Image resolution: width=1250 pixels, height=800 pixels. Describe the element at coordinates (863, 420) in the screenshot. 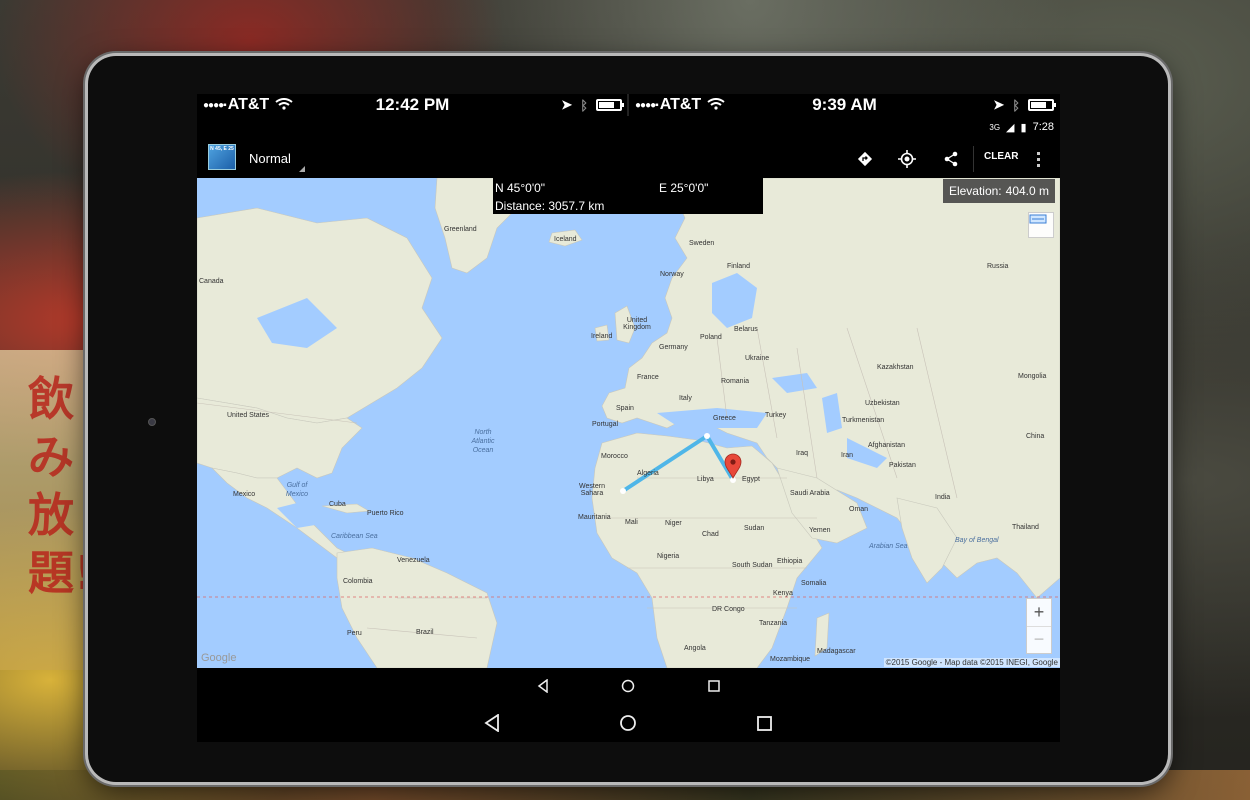

I see `map-label: Turkmenistan` at that location.